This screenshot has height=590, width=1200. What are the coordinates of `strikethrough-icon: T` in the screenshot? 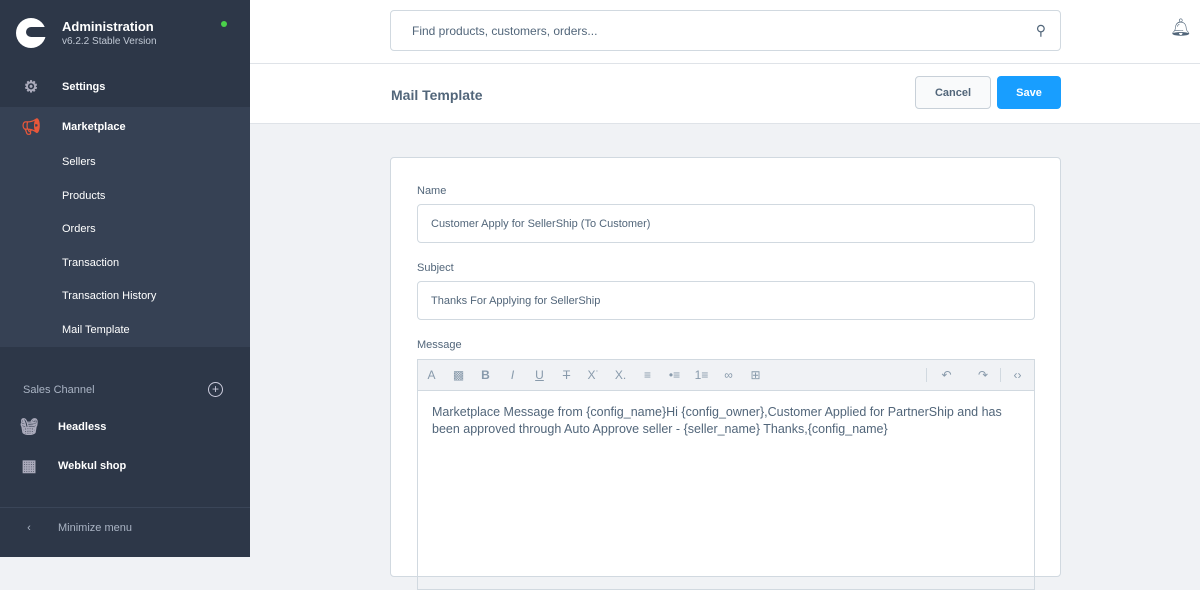 It's located at (566, 375).